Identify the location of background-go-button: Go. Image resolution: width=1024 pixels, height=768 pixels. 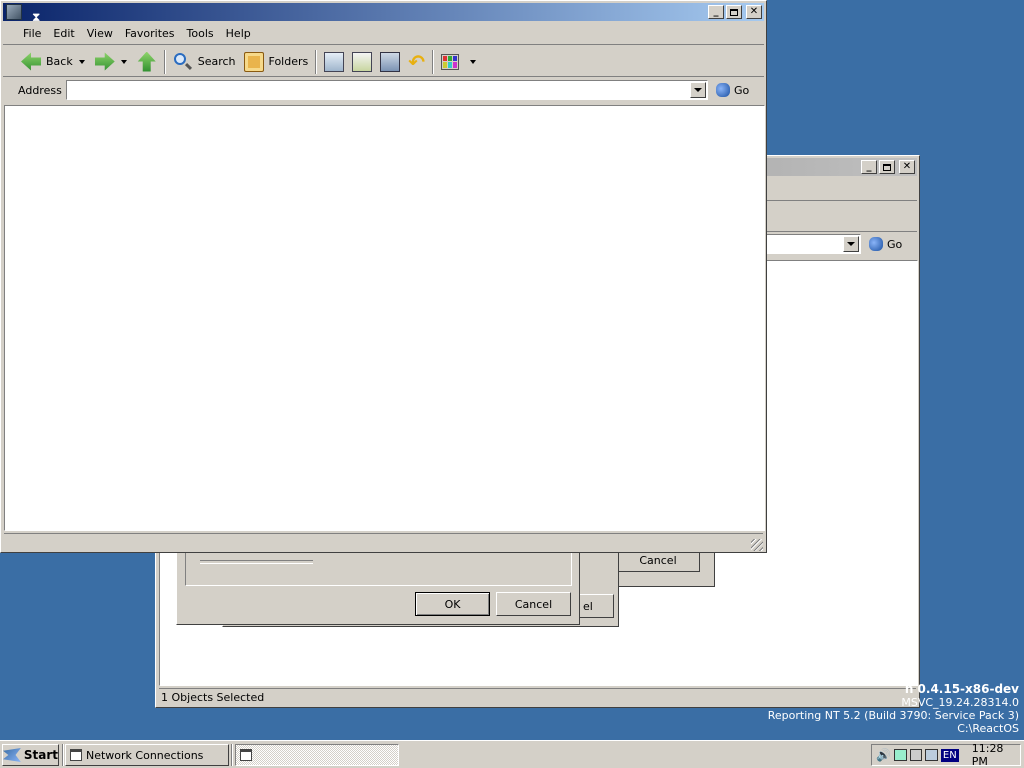
(885, 244).